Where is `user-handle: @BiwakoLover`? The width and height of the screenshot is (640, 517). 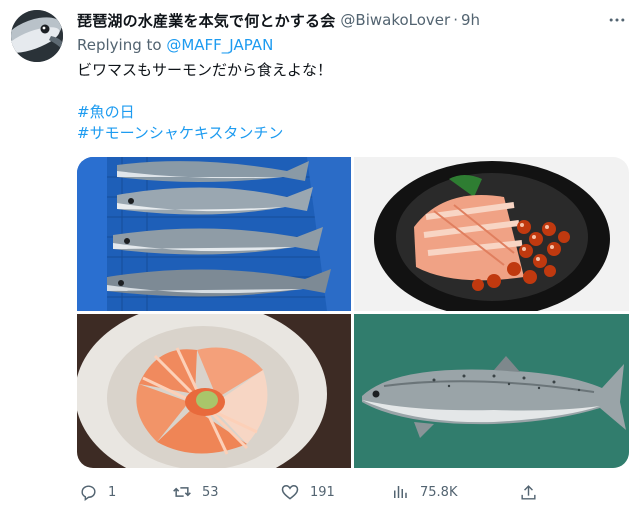 user-handle: @BiwakoLover is located at coordinates (395, 20).